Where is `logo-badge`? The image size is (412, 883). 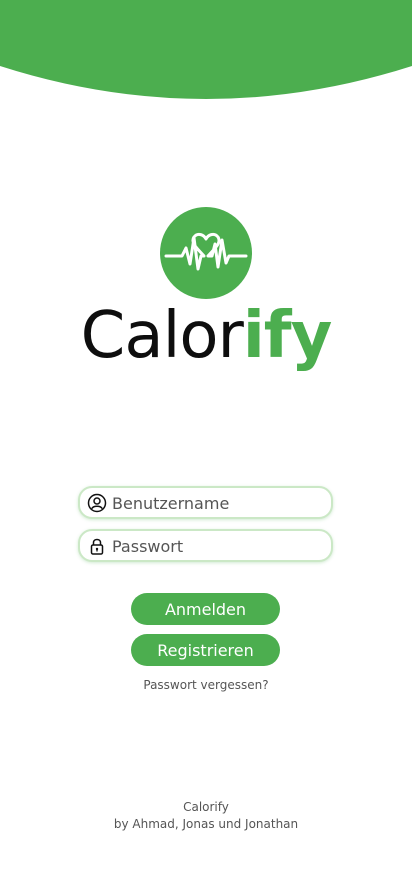
logo-badge is located at coordinates (206, 253).